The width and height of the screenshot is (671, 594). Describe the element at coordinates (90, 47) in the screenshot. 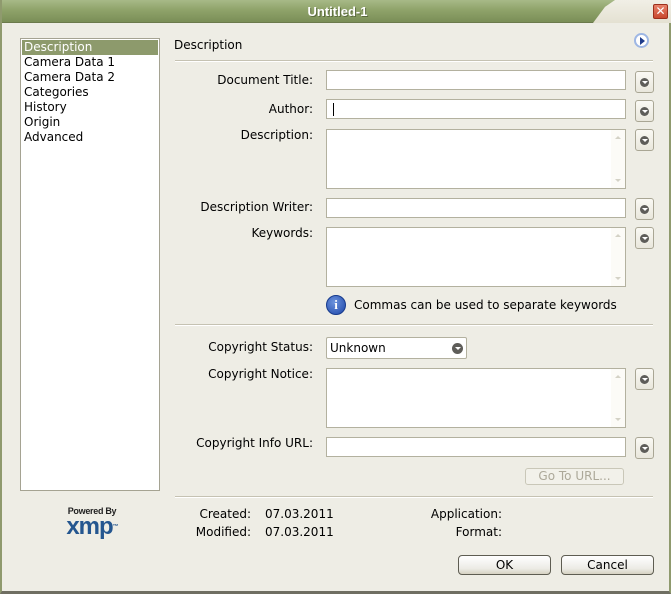

I see `sidebar-item-description: Description` at that location.